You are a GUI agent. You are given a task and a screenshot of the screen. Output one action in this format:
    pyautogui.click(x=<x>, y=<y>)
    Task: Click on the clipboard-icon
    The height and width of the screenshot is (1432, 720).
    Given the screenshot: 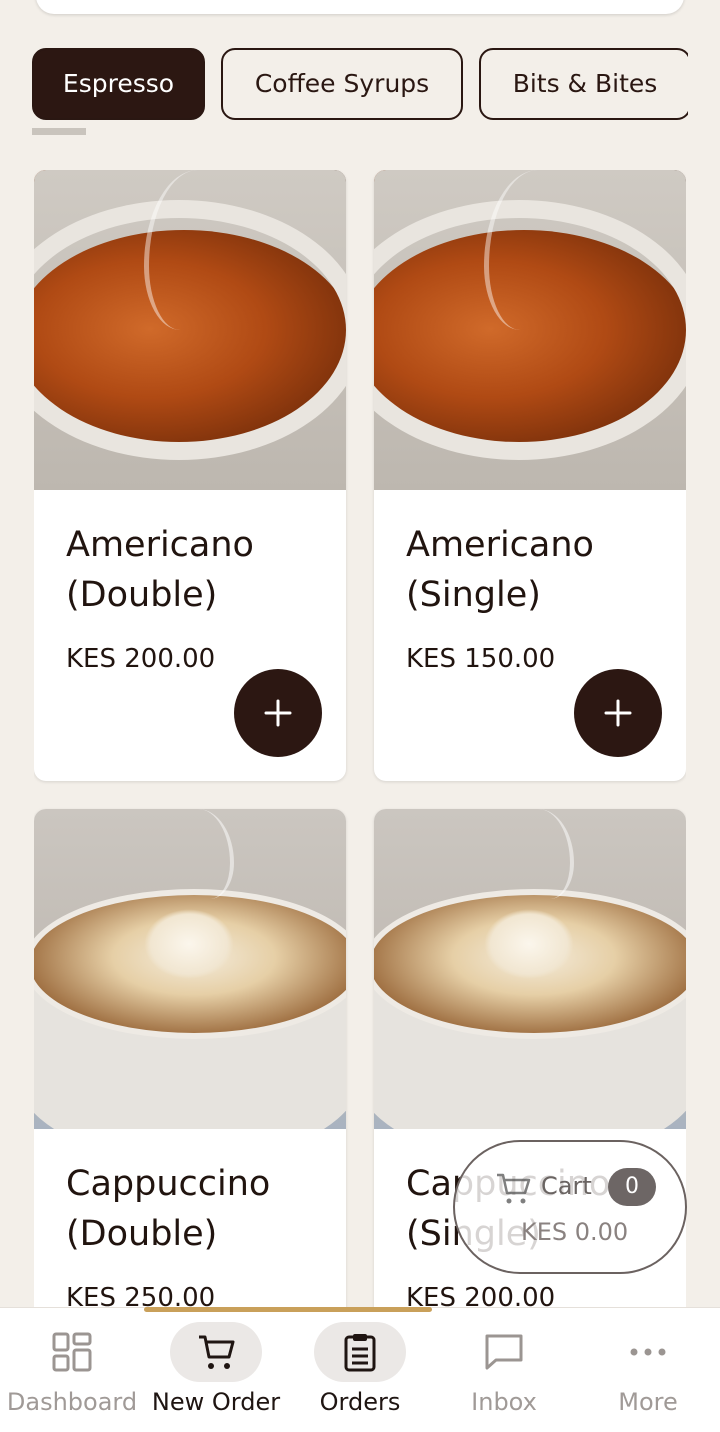 What is the action you would take?
    pyautogui.click(x=360, y=1353)
    